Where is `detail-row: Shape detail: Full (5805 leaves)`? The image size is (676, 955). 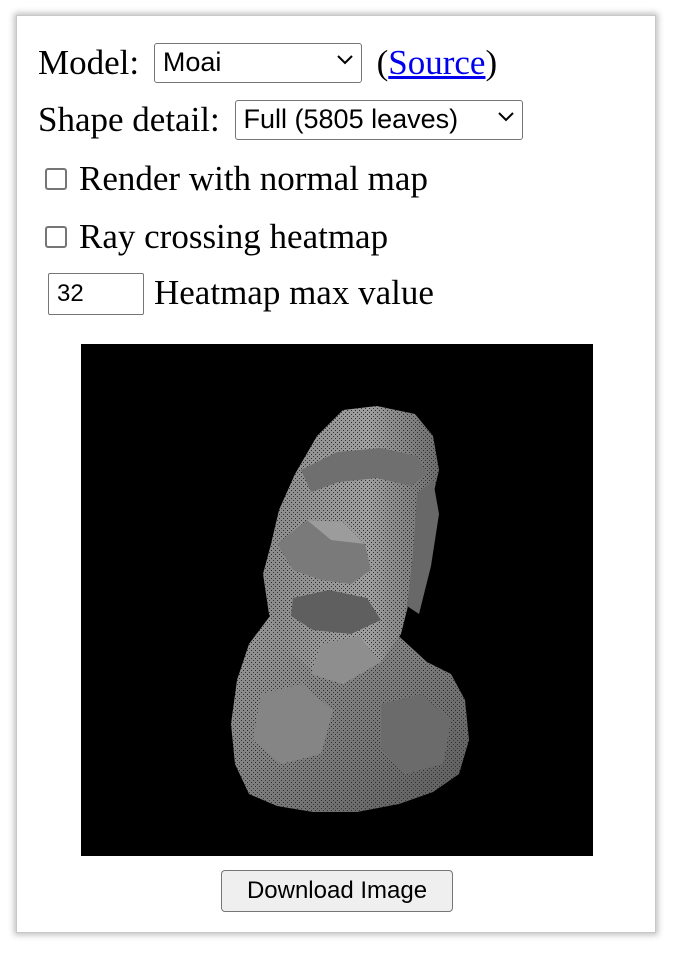
detail-row: Shape detail: Full (5805 leaves) is located at coordinates (280, 120).